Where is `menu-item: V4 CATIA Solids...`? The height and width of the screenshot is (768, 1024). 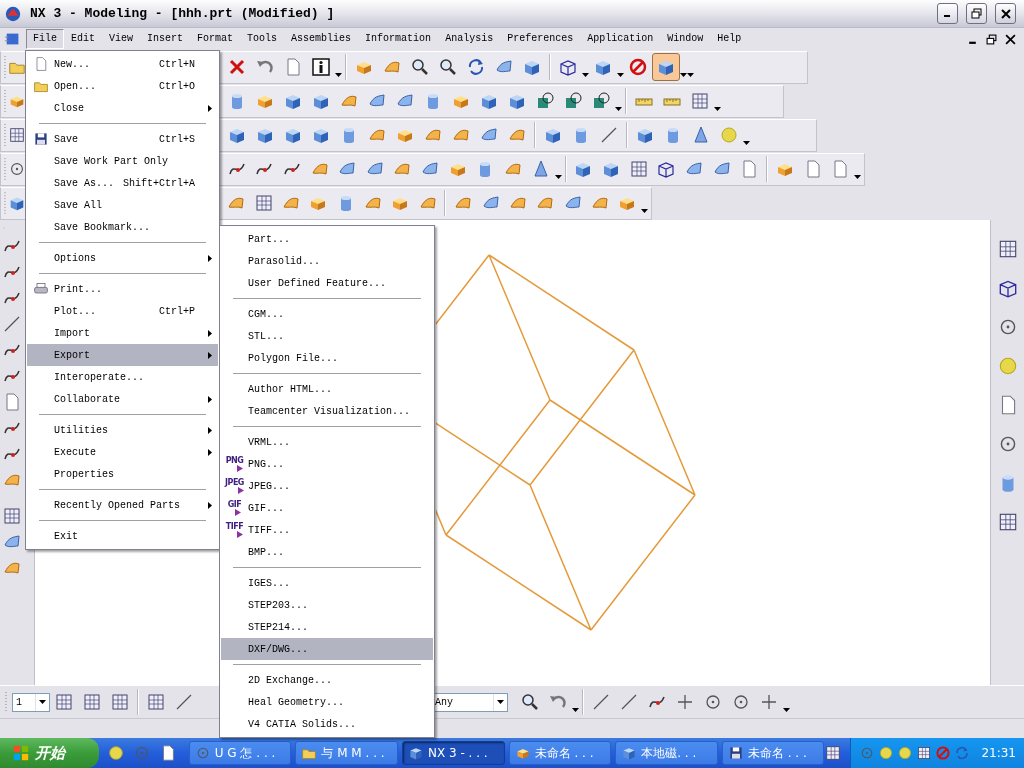 menu-item: V4 CATIA Solids... is located at coordinates (327, 724).